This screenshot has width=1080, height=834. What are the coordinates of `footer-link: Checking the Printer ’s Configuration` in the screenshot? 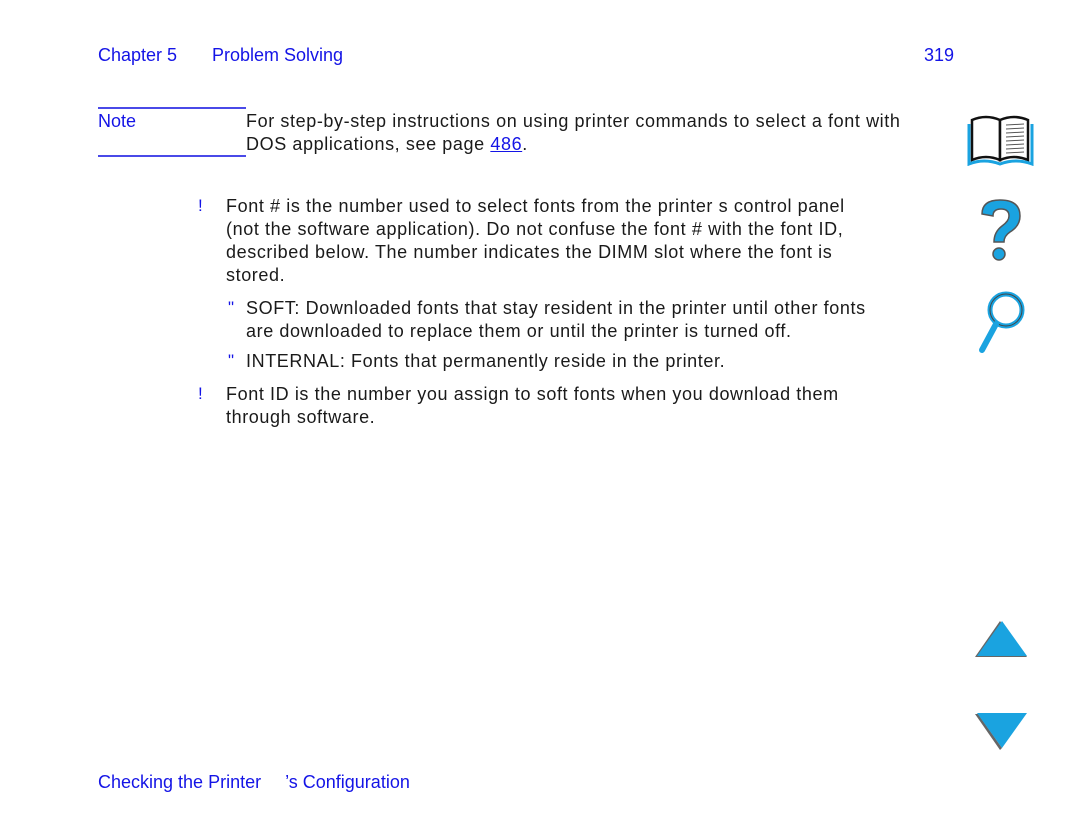 It's located at (254, 782).